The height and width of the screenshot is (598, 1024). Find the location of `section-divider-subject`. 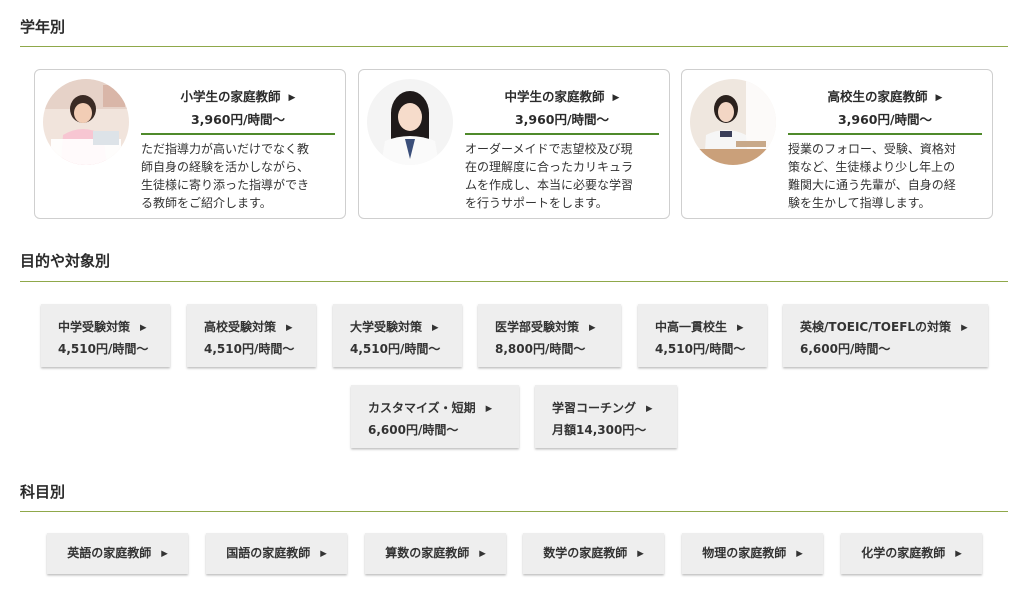

section-divider-subject is located at coordinates (514, 511).